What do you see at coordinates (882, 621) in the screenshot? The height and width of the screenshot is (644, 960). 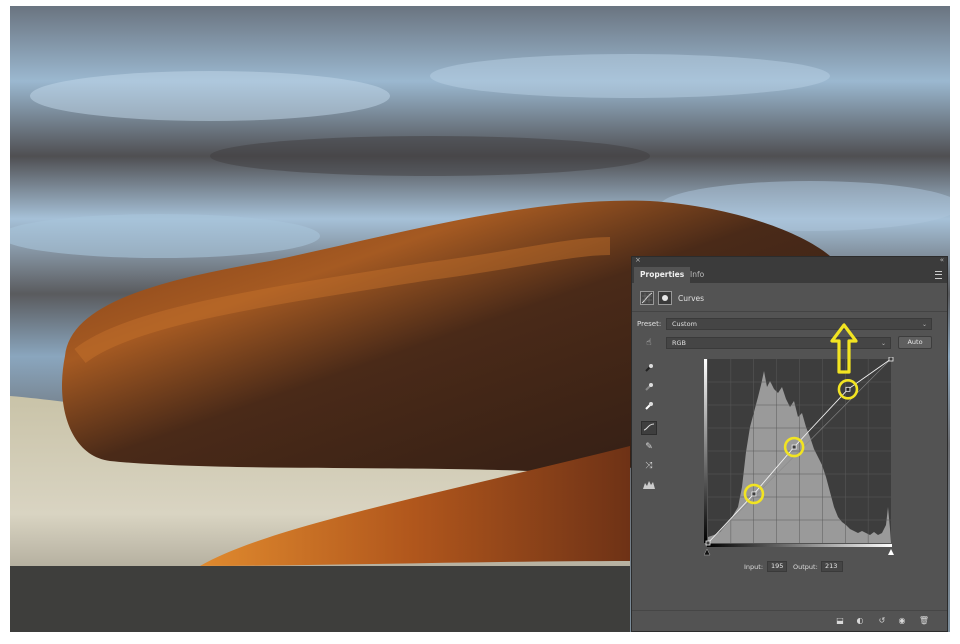 I see `reset-icon: ↺` at bounding box center [882, 621].